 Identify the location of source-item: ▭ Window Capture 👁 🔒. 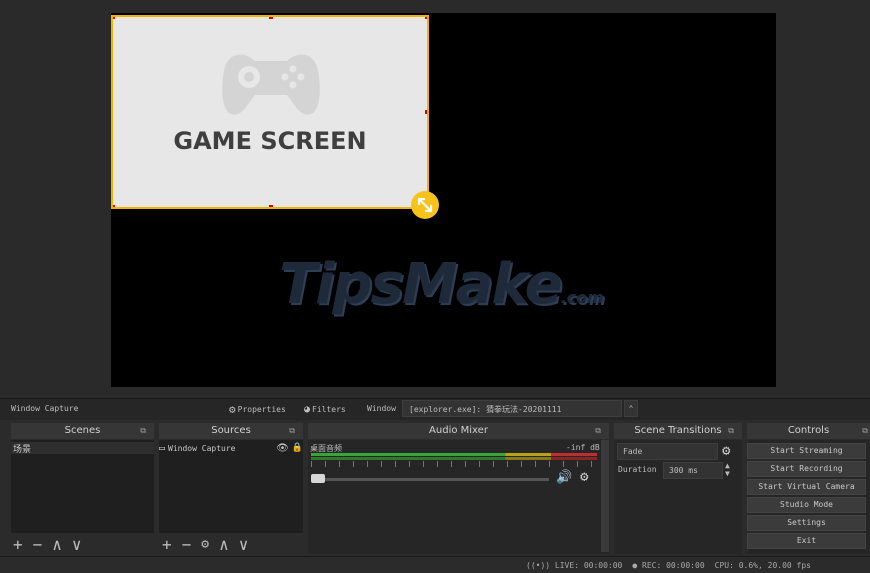
(231, 448).